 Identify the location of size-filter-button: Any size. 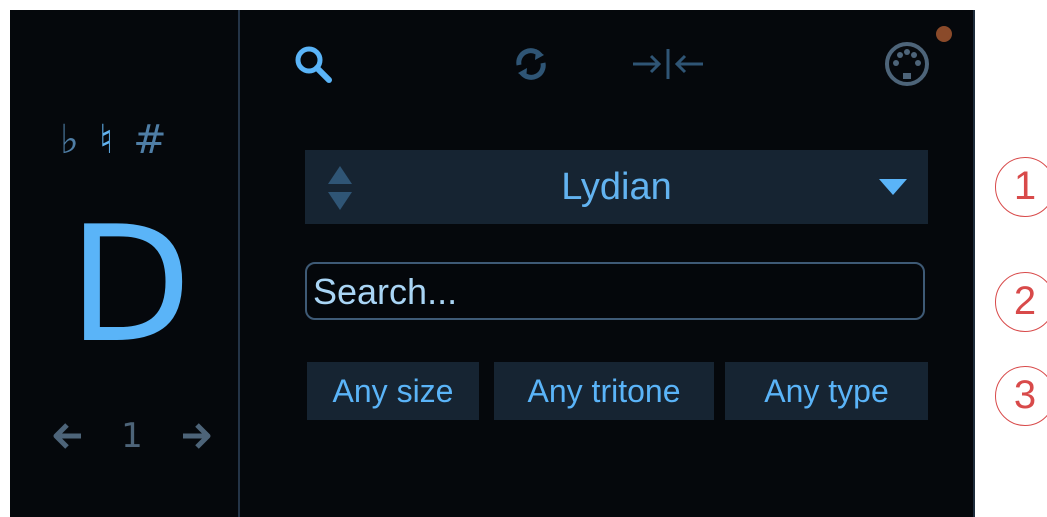
(393, 391).